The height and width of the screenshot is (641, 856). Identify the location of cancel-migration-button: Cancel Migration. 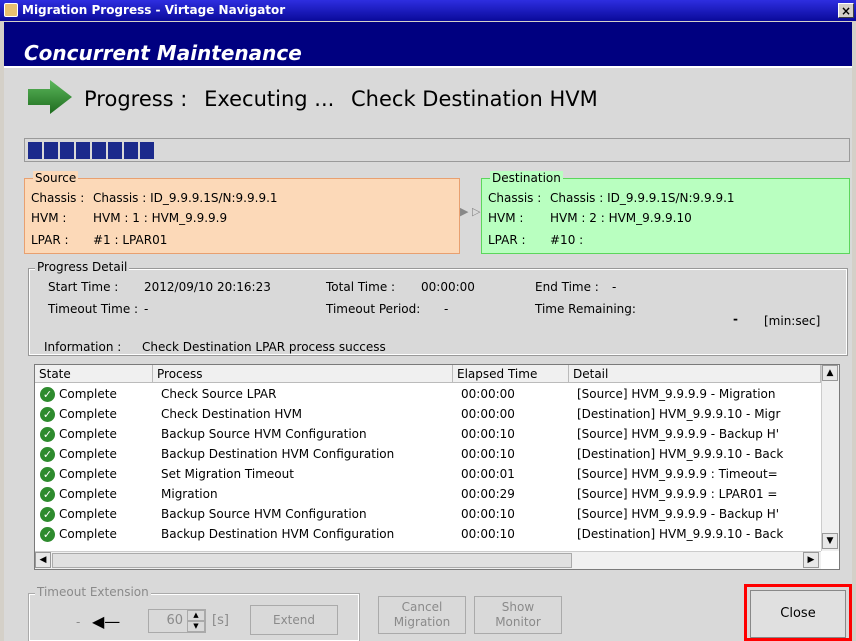
(422, 615).